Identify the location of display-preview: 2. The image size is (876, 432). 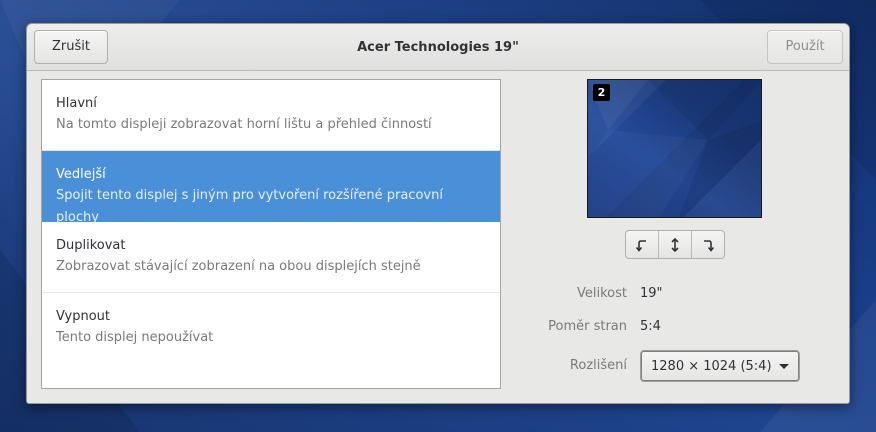
(674, 148).